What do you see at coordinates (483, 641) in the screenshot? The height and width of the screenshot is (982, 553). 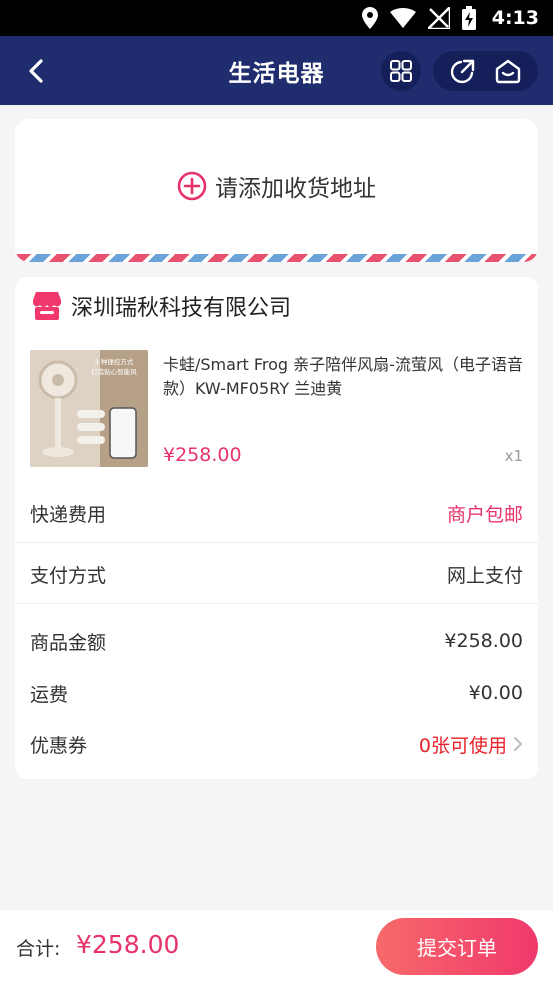 I see `goods-amount-value: ¥258.00` at bounding box center [483, 641].